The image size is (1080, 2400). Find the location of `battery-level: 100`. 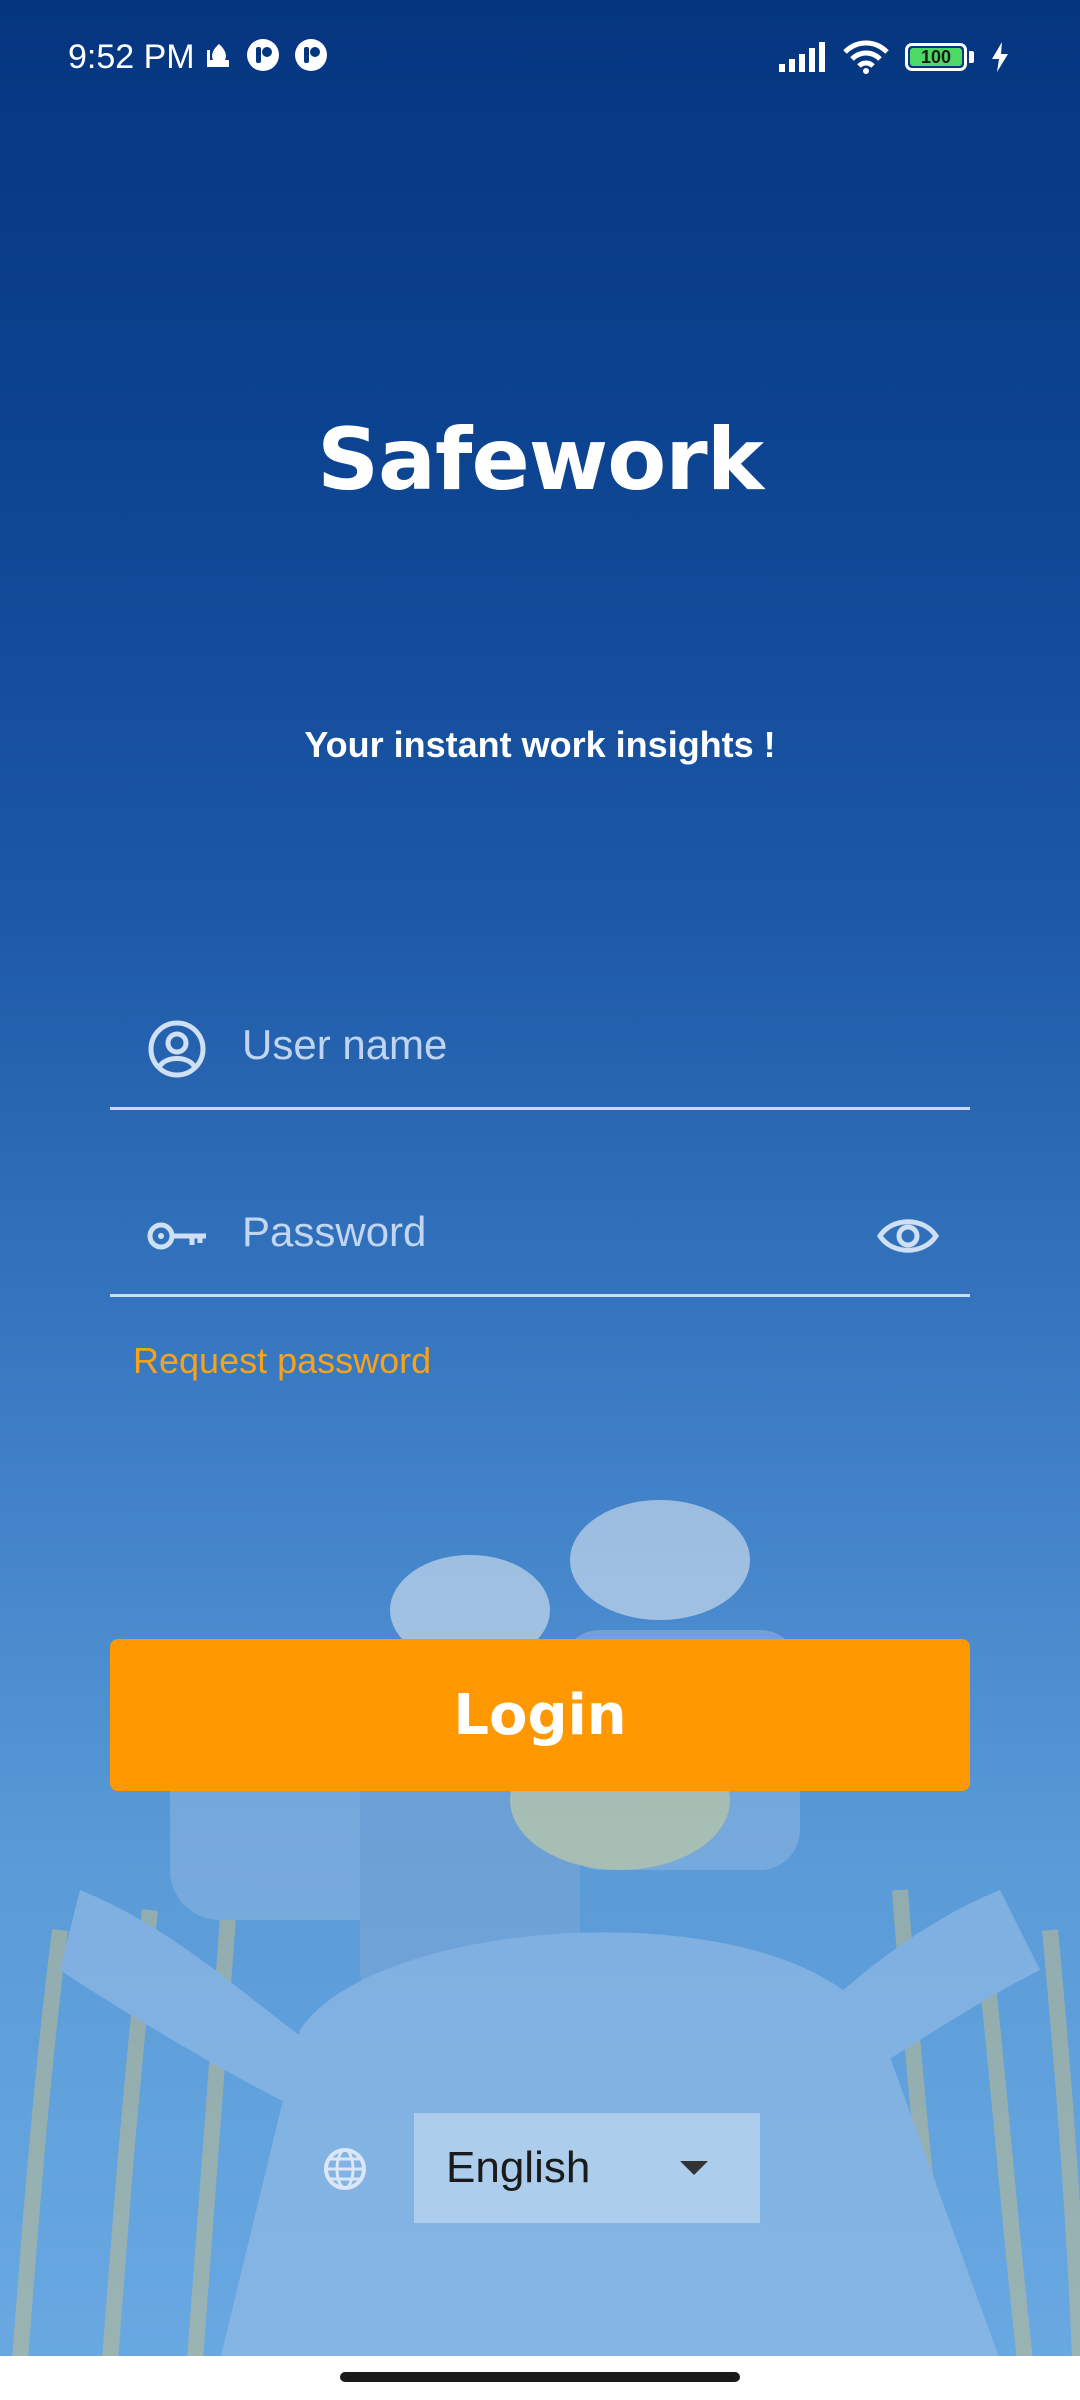

battery-level: 100 is located at coordinates (936, 56).